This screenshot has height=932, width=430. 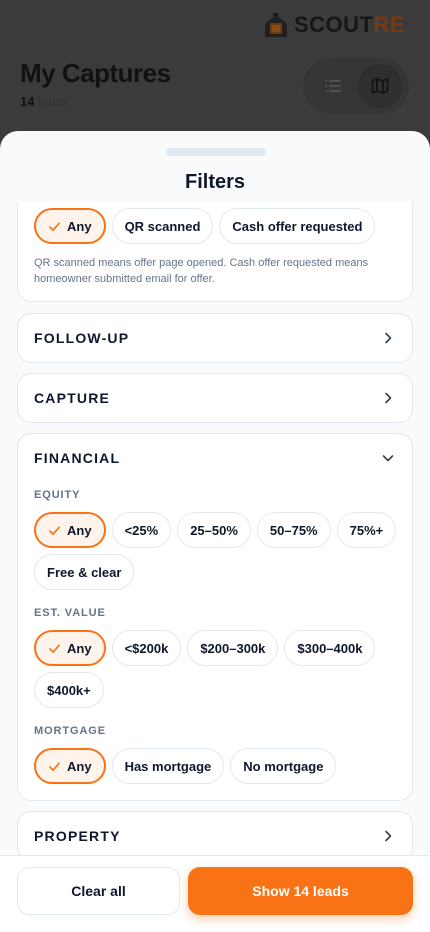 What do you see at coordinates (27, 101) in the screenshot?
I see `lead-count-number: 14` at bounding box center [27, 101].